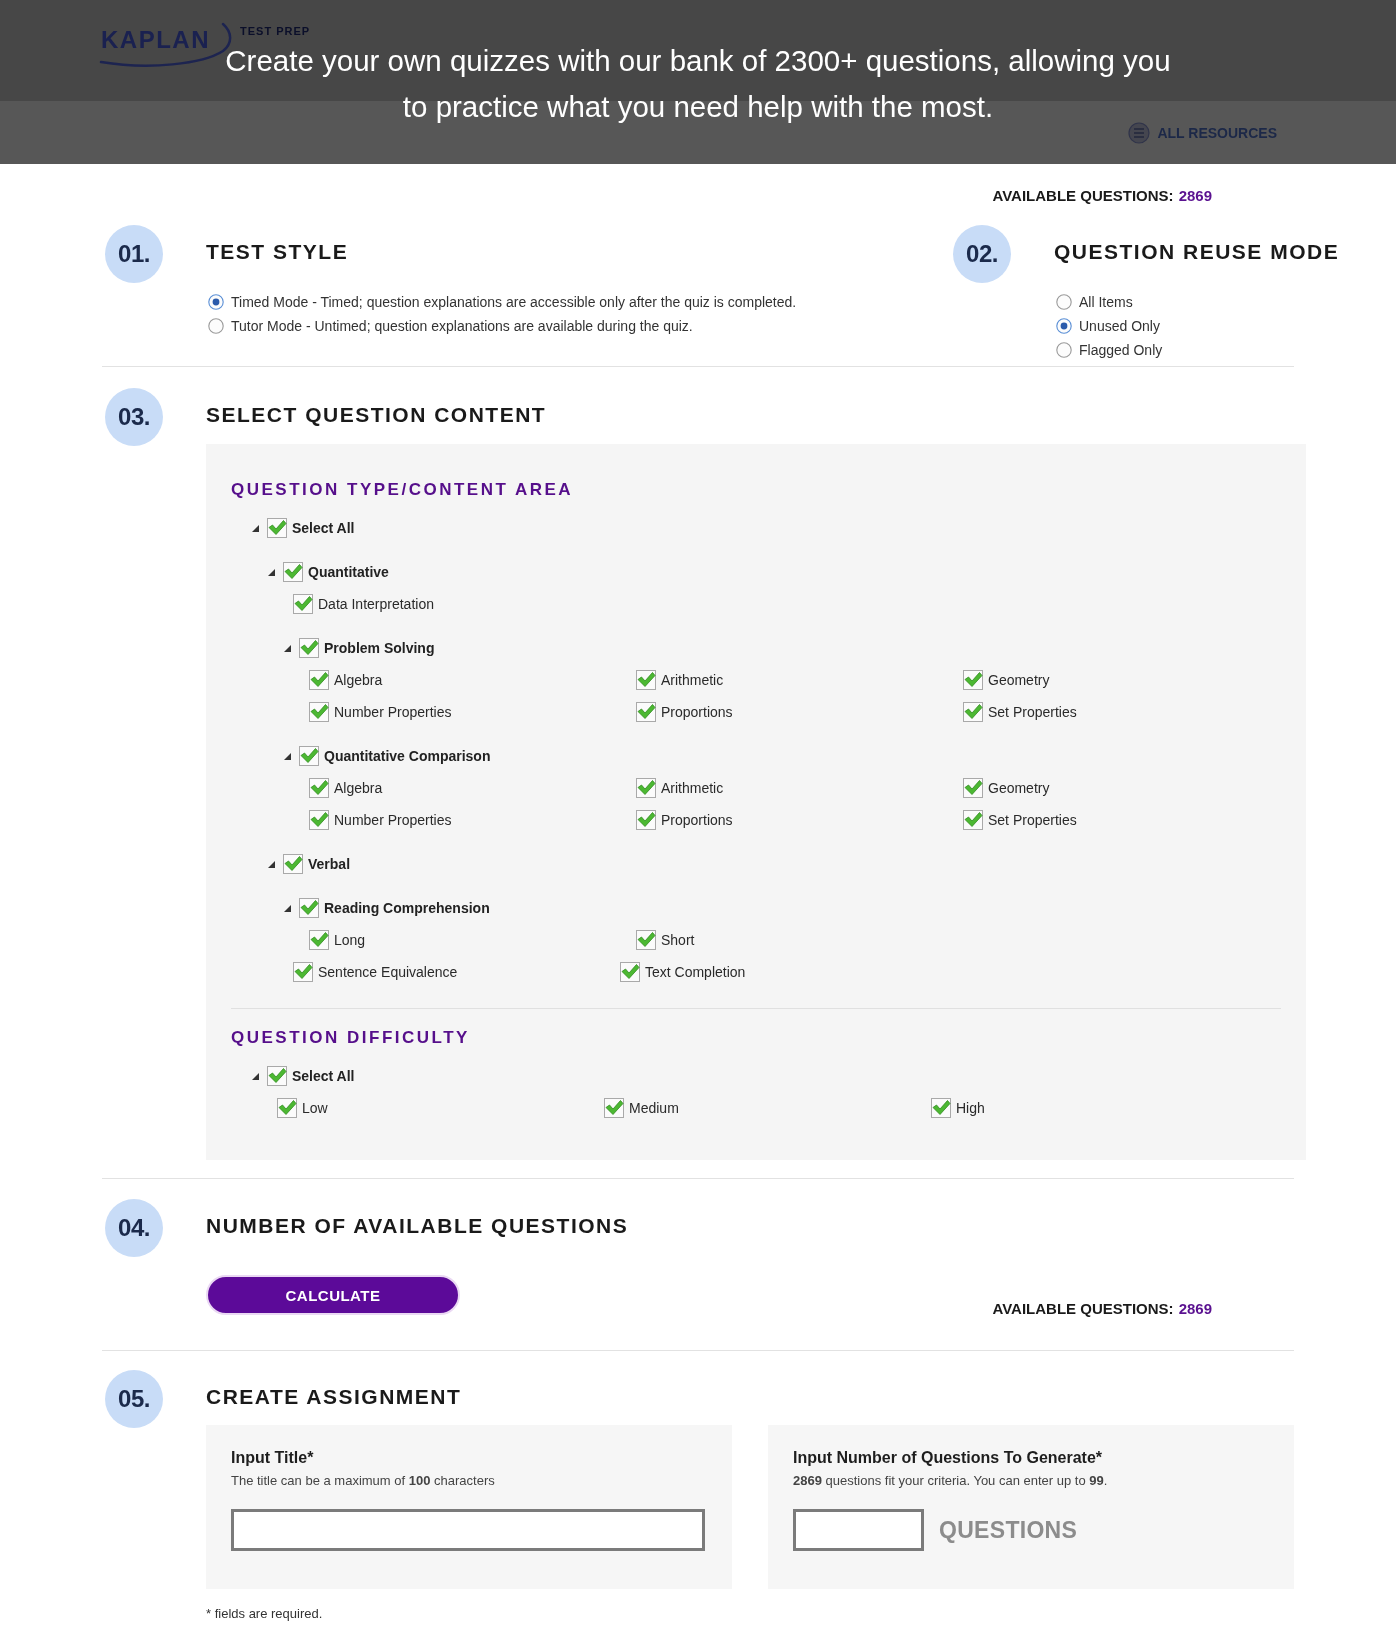 Image resolution: width=1396 pixels, height=1641 pixels. What do you see at coordinates (407, 908) in the screenshot?
I see `tree-label: Reading Comprehension` at bounding box center [407, 908].